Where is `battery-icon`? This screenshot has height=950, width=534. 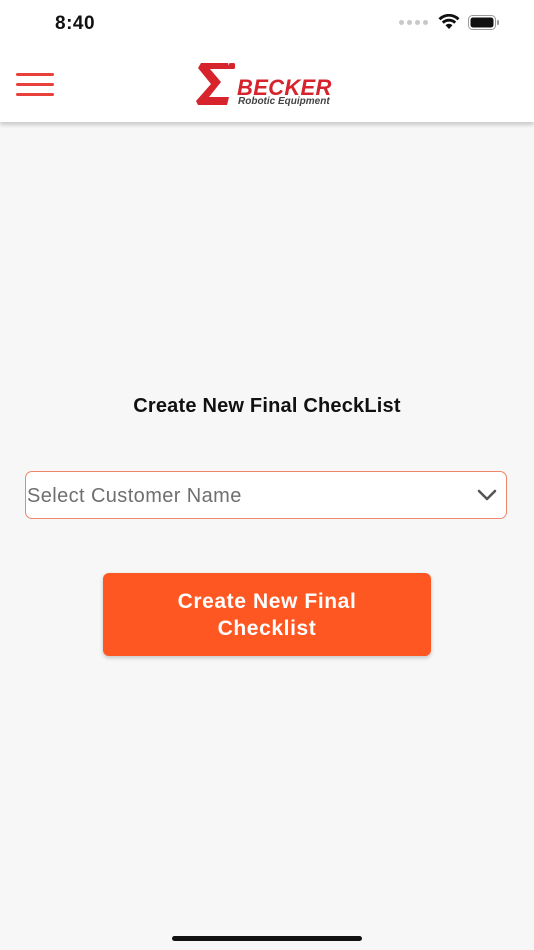 battery-icon is located at coordinates (483, 22).